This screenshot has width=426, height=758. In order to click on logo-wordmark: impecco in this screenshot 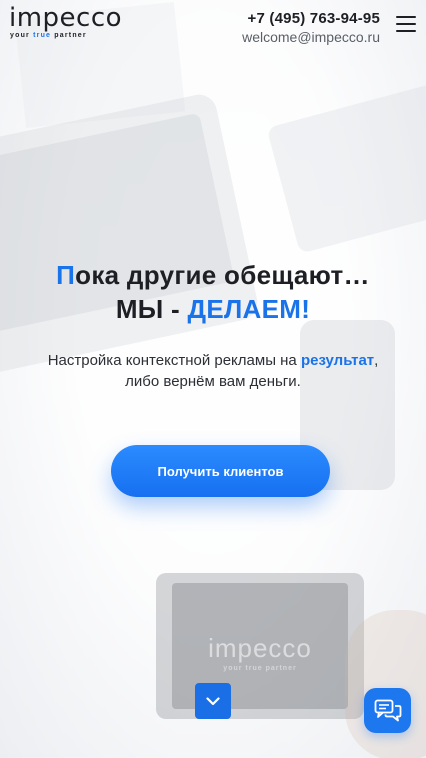, I will do `click(66, 18)`.